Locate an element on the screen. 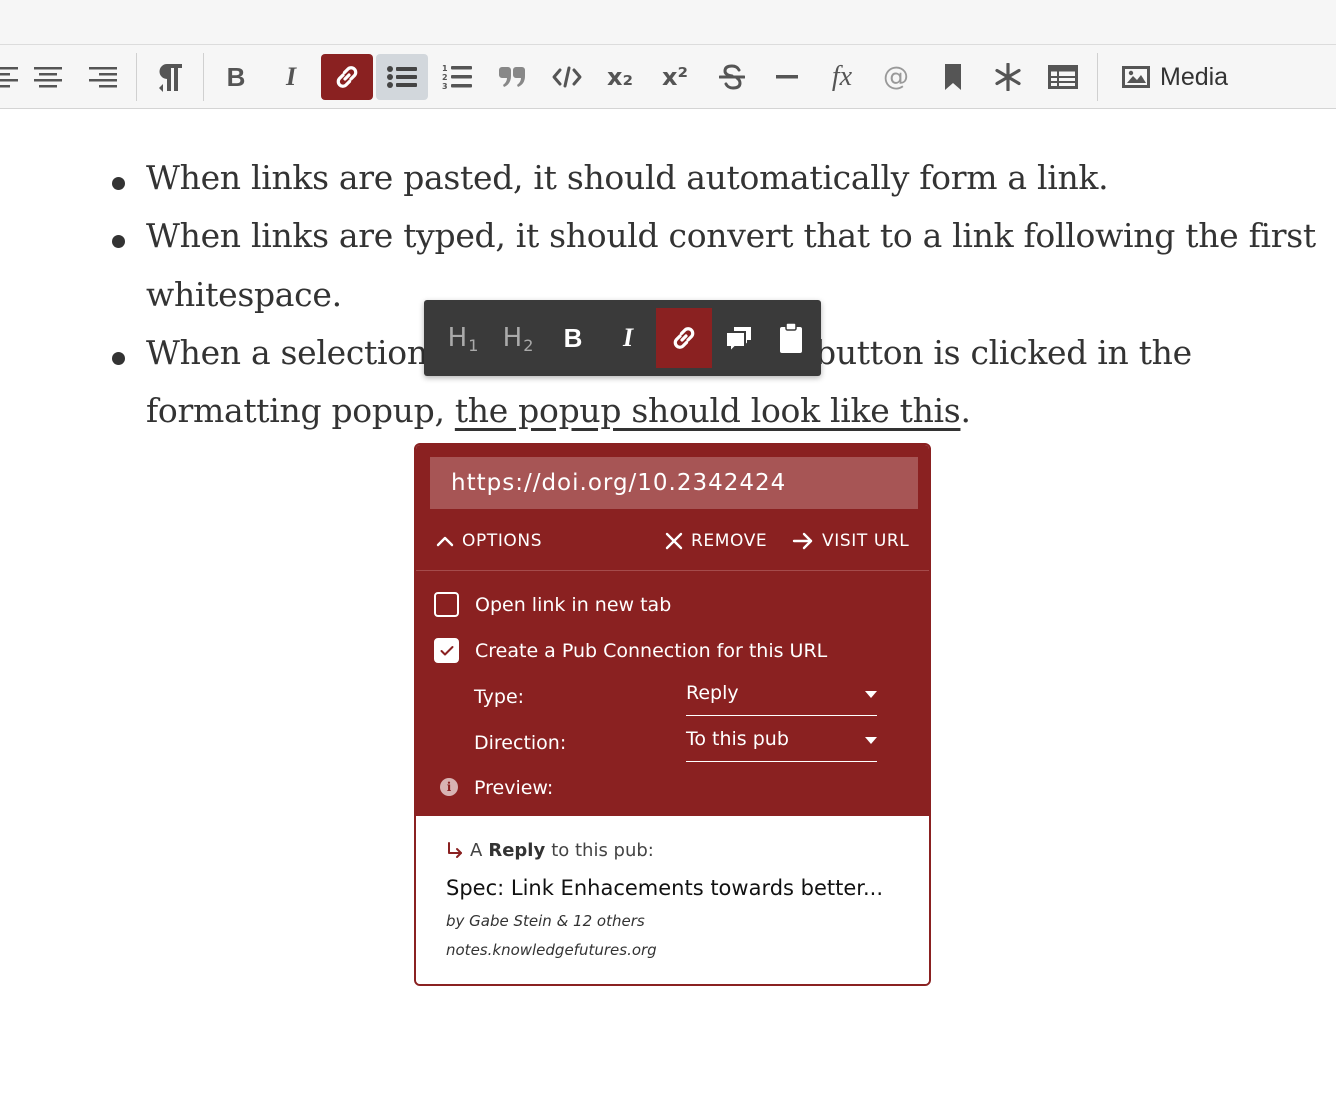 The height and width of the screenshot is (1096, 1336). subscript-icon: x₂ is located at coordinates (620, 77).